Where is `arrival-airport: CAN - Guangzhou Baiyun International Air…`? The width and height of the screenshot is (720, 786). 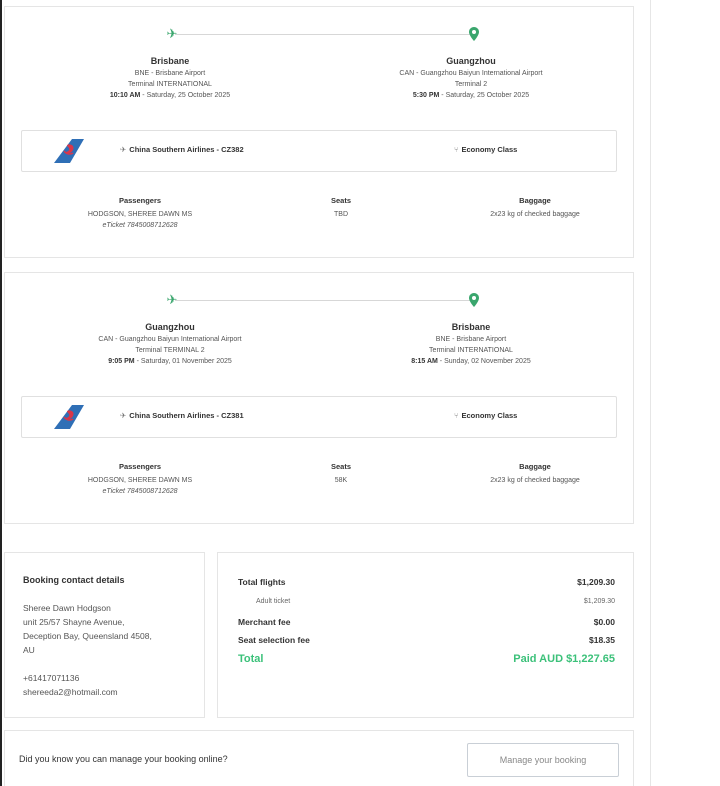
arrival-airport: CAN - Guangzhou Baiyun International Air… is located at coordinates (471, 73).